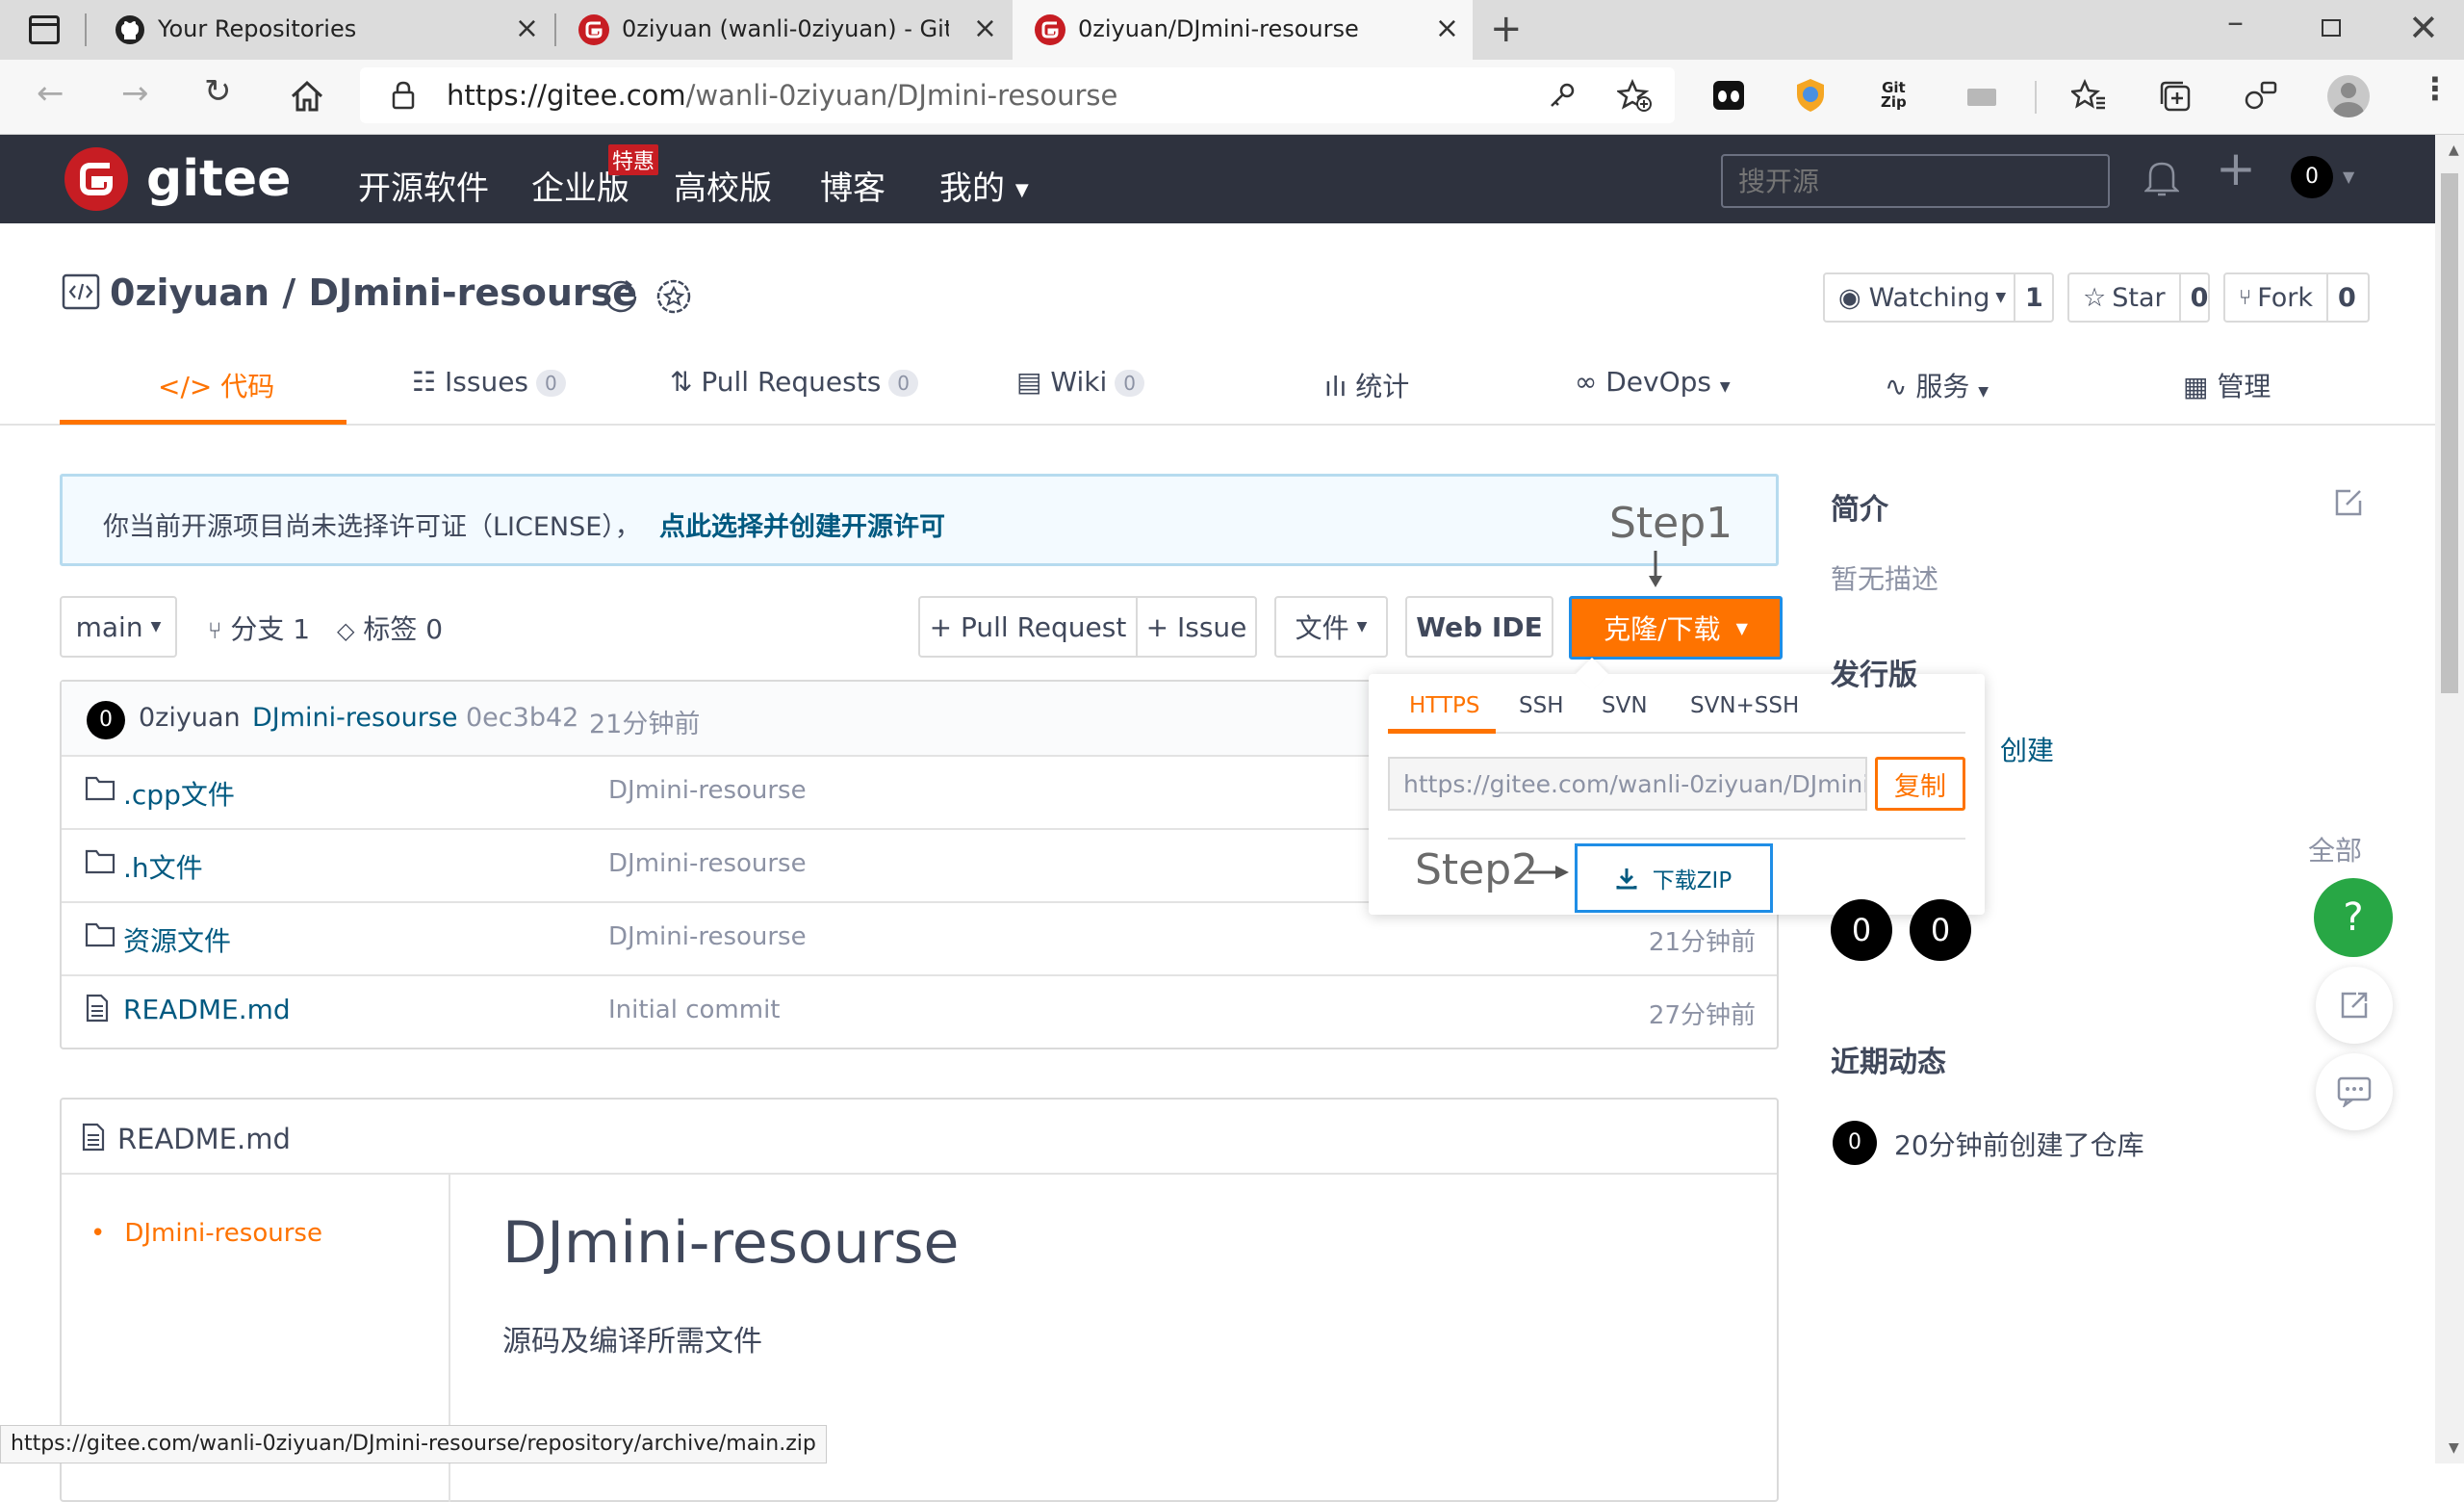 The width and height of the screenshot is (2464, 1502). What do you see at coordinates (723, 186) in the screenshot?
I see `nav-education: 高校版` at bounding box center [723, 186].